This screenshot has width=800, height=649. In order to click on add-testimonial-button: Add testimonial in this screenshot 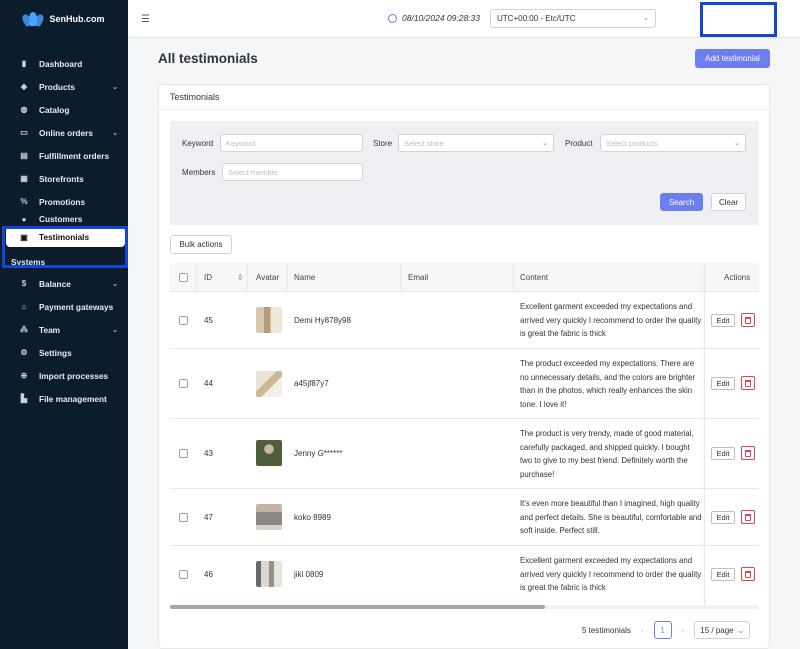, I will do `click(732, 58)`.